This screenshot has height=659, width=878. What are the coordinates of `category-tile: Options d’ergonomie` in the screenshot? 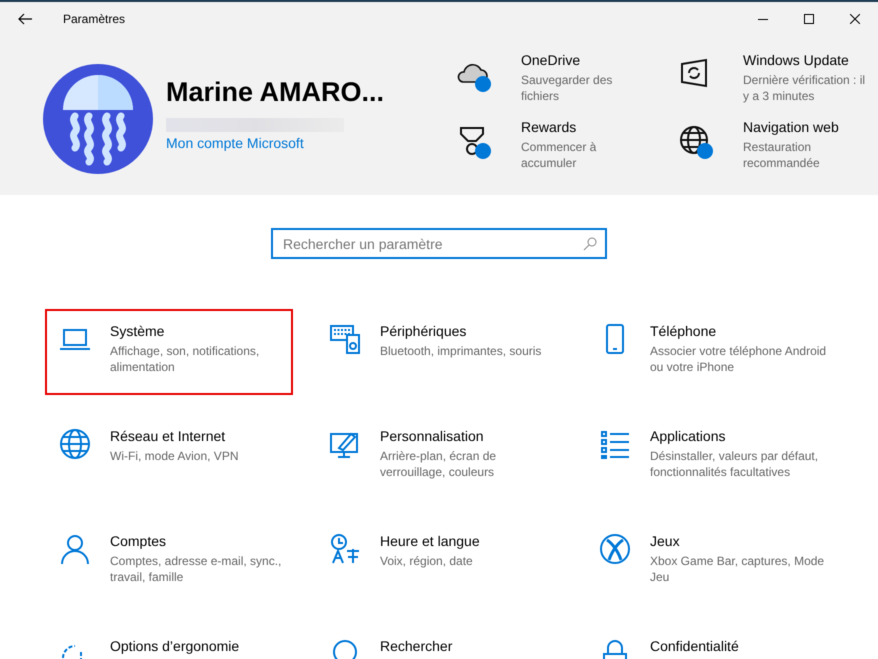 It's located at (169, 641).